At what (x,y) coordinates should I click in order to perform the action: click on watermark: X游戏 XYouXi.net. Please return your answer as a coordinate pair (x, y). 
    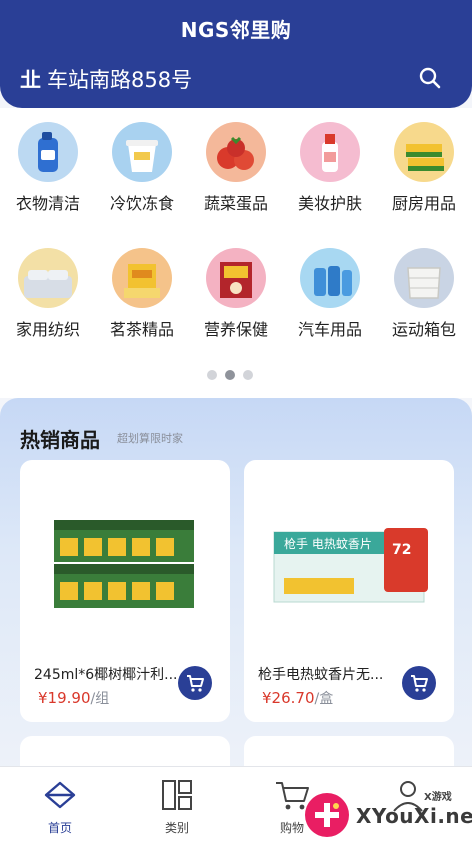
    Looking at the image, I should click on (387, 814).